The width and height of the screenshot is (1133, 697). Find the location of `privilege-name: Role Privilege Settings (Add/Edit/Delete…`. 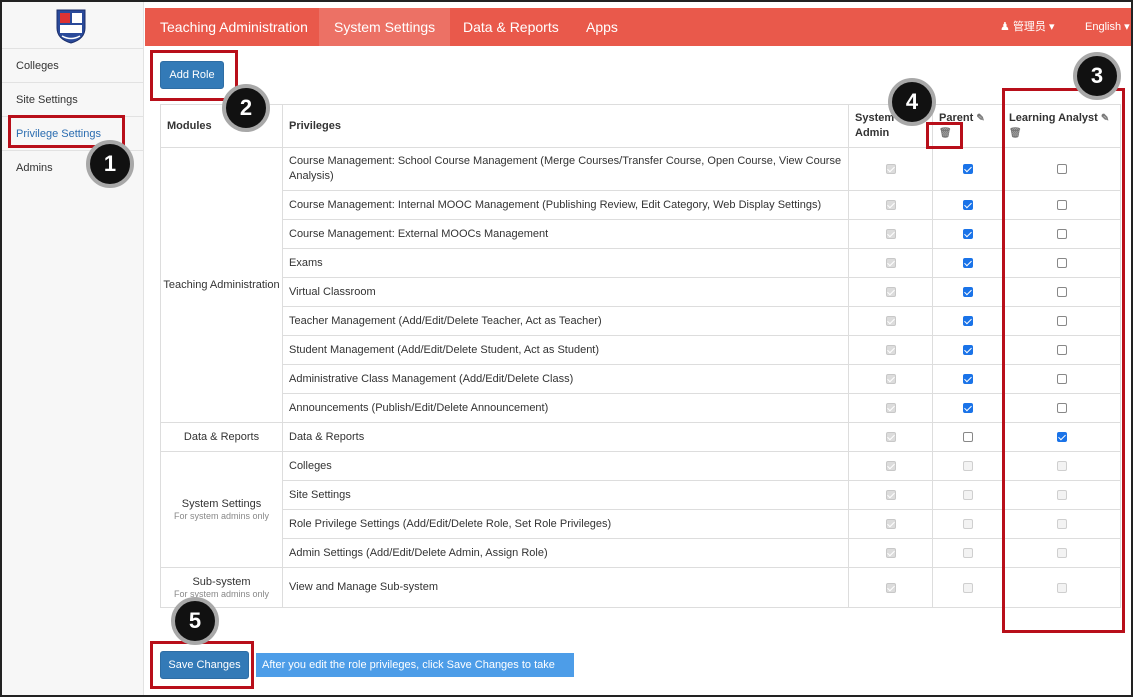

privilege-name: Role Privilege Settings (Add/Edit/Delete… is located at coordinates (565, 524).